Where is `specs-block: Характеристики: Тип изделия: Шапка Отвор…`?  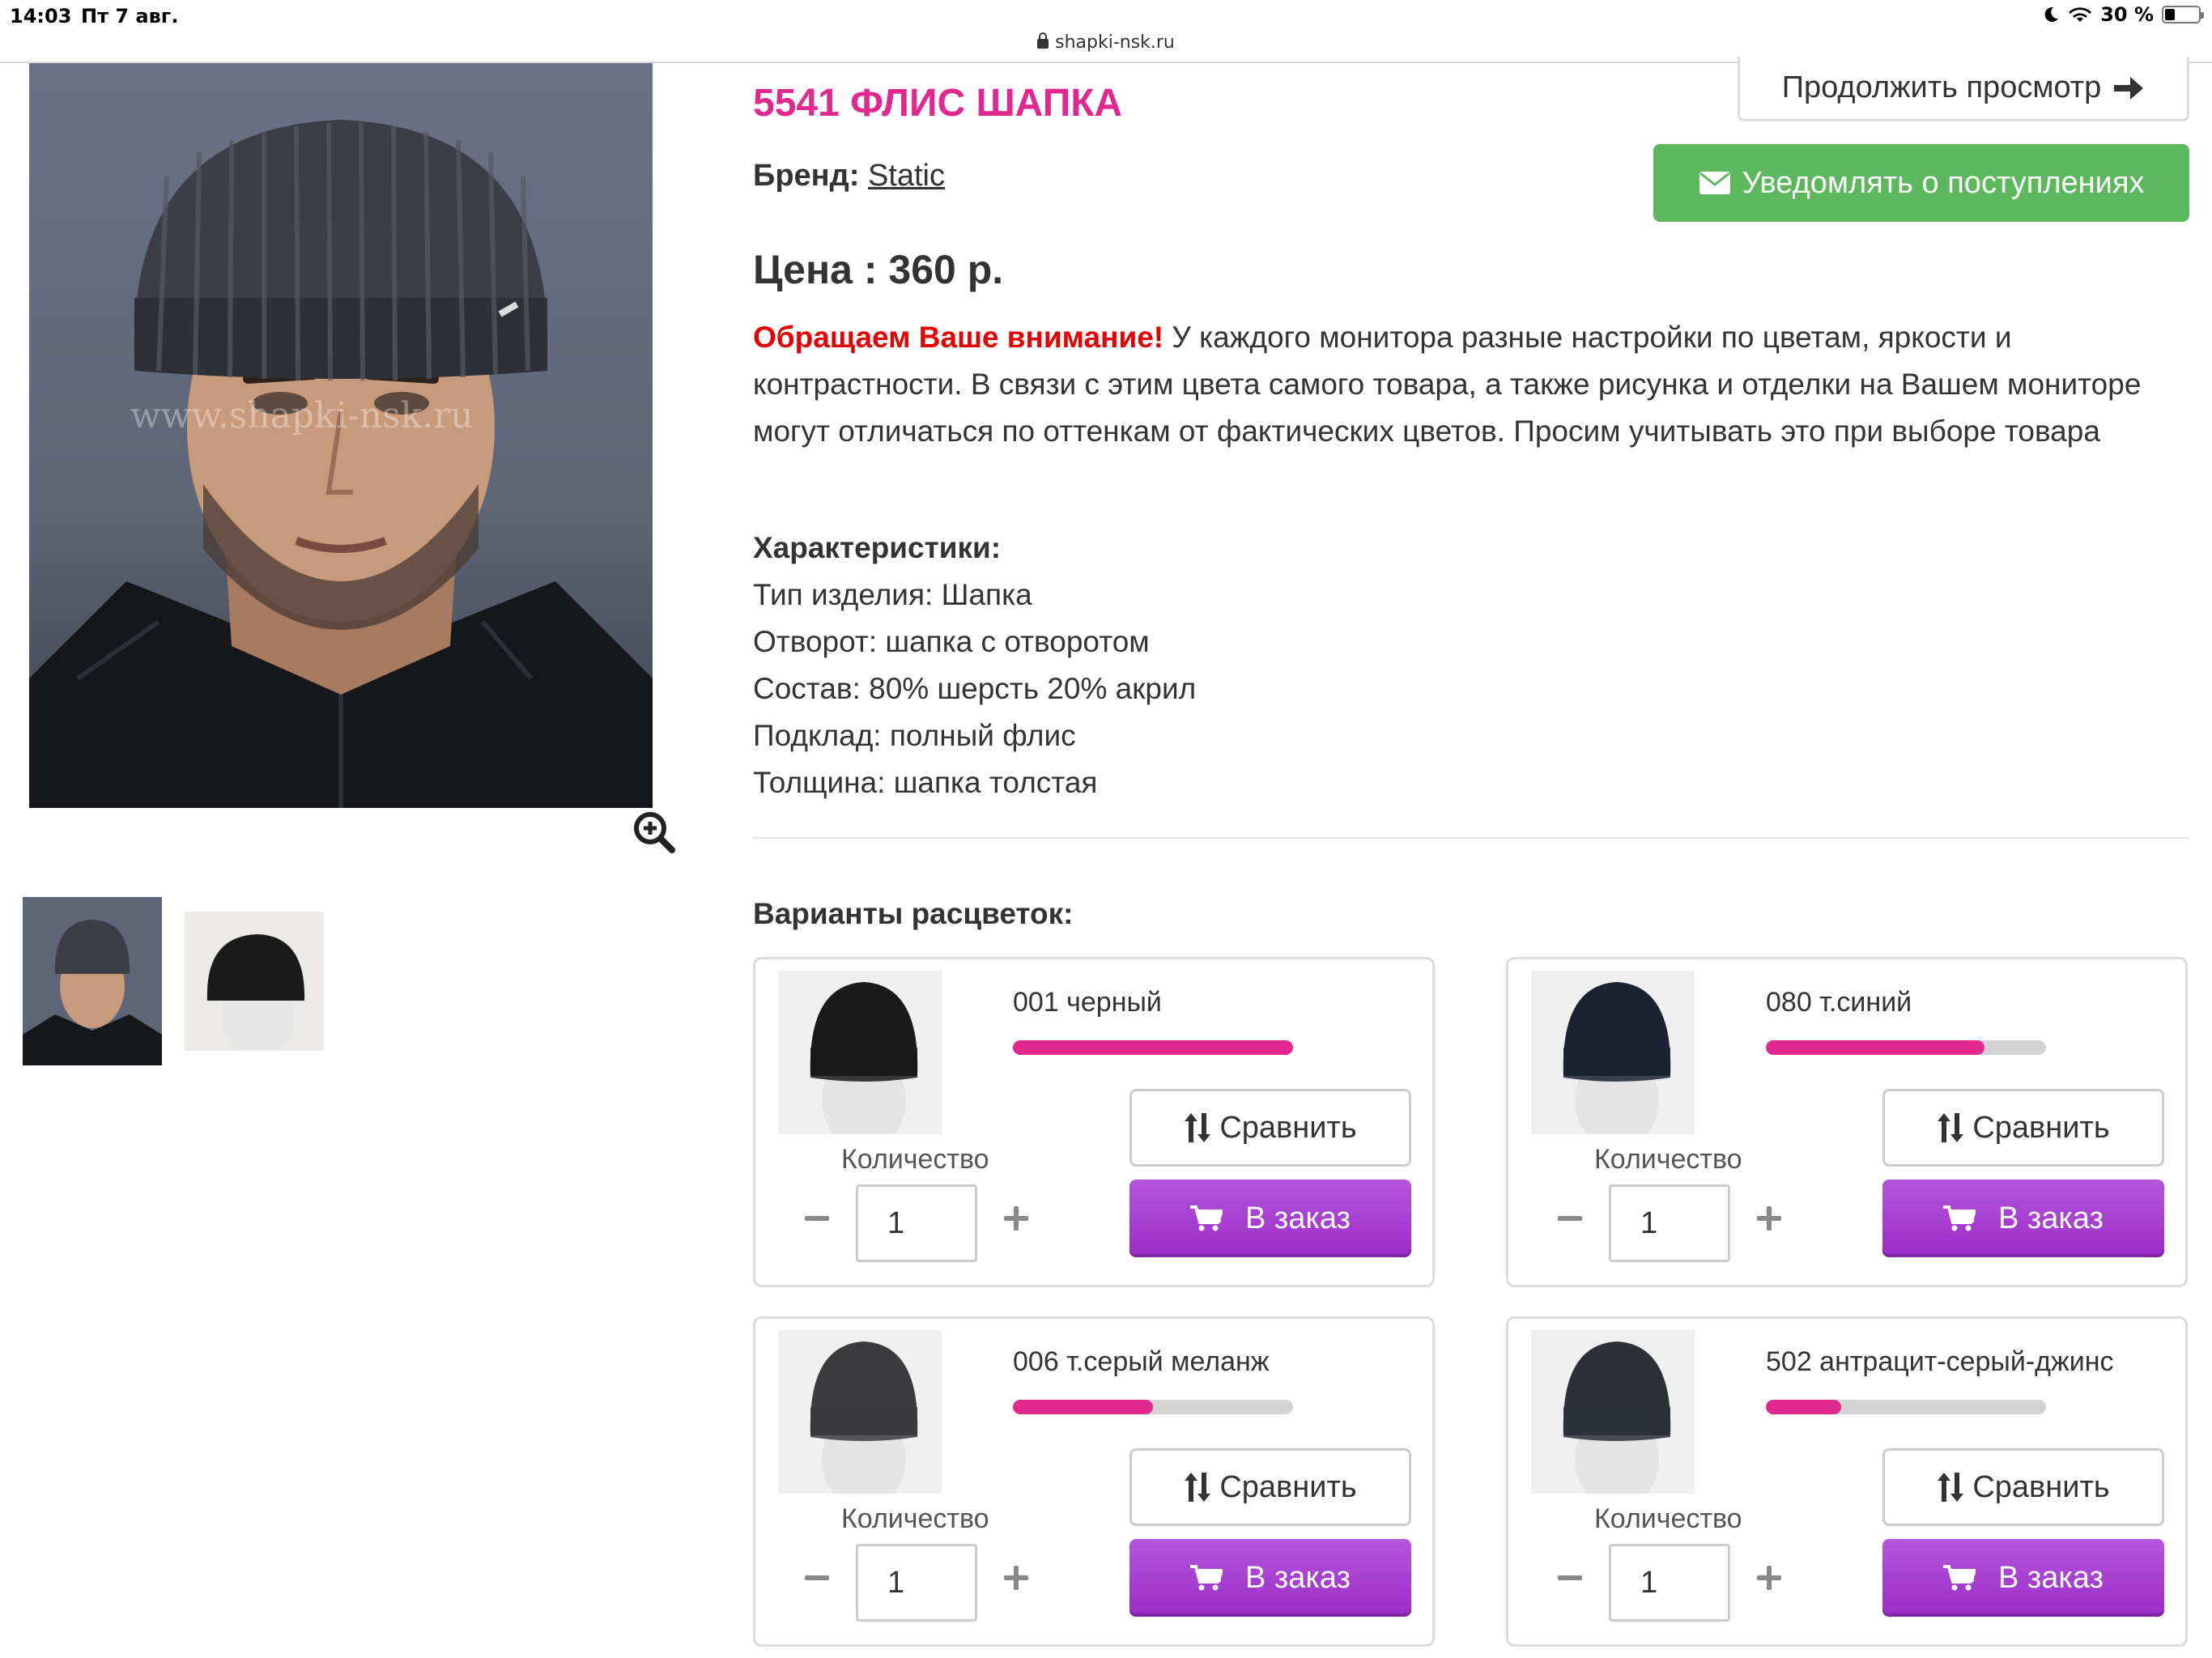
specs-block: Характеристики: Тип изделия: Шапка Отвор… is located at coordinates (975, 665).